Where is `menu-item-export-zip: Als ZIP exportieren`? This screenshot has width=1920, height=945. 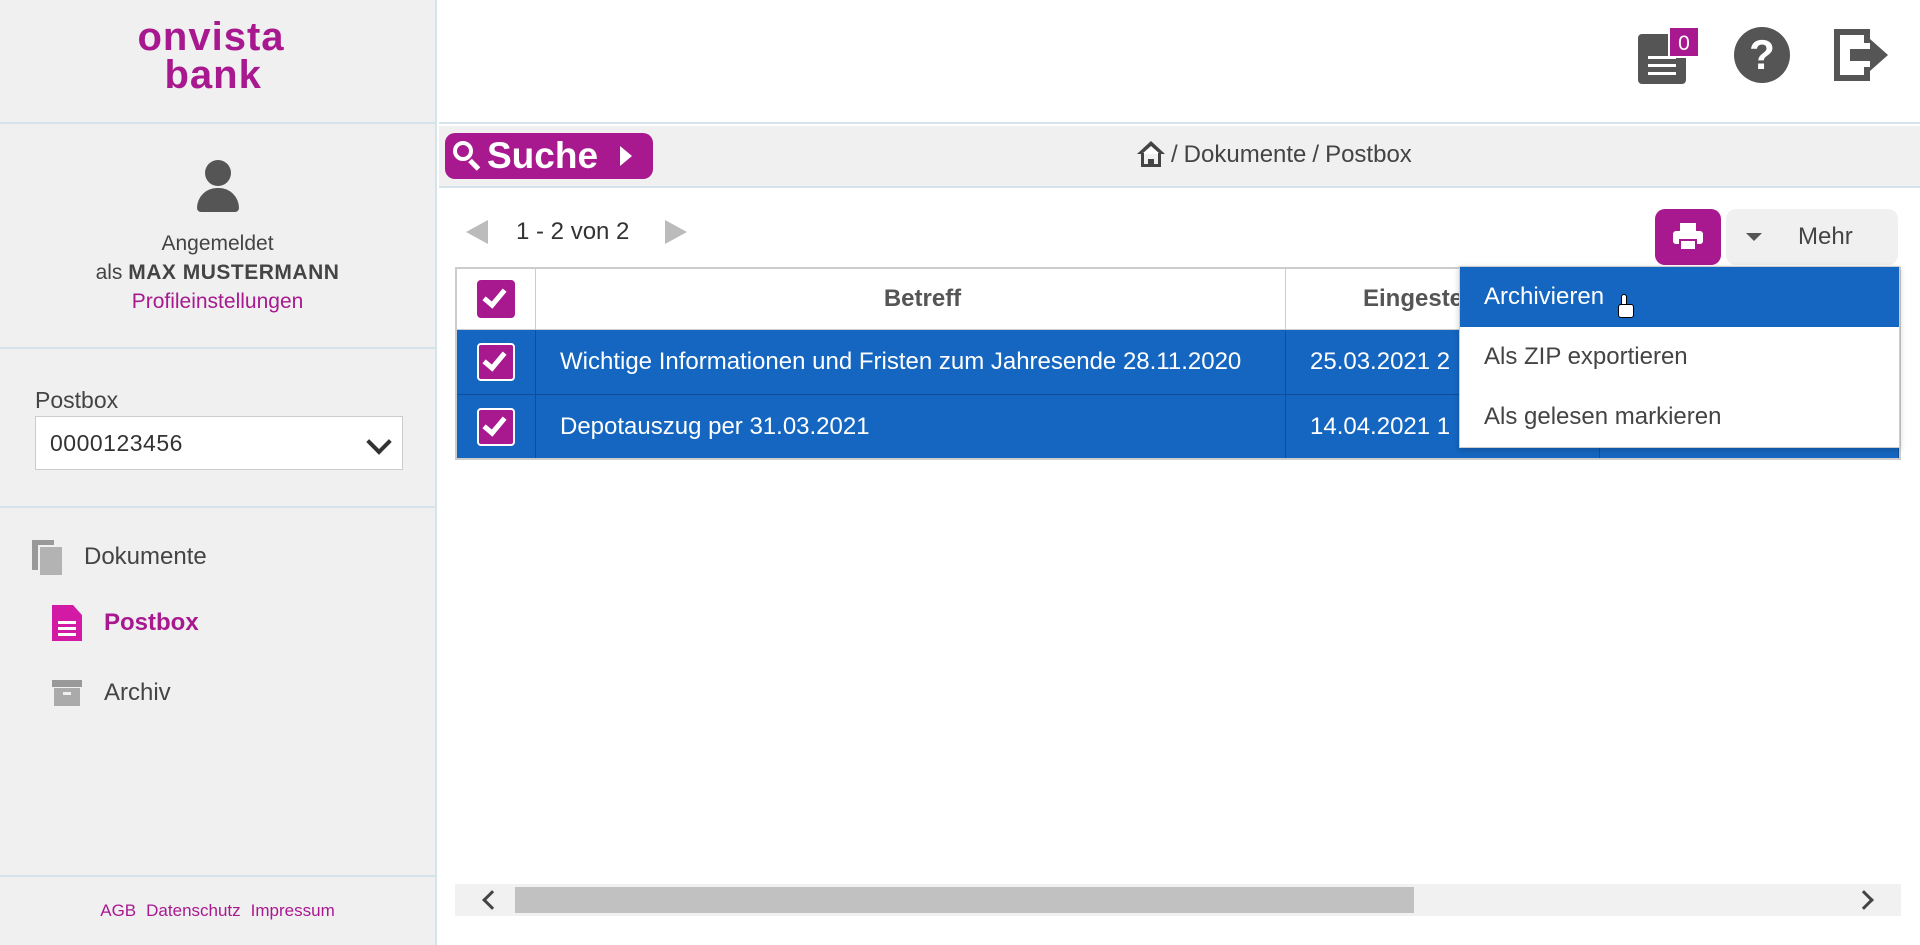
menu-item-export-zip: Als ZIP exportieren is located at coordinates (1679, 357).